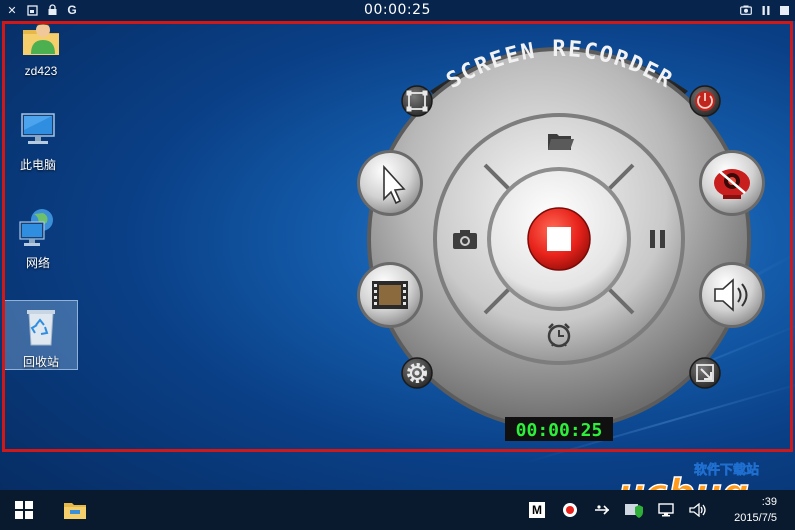 The height and width of the screenshot is (530, 795). I want to click on tray-security-button, so click(634, 510).